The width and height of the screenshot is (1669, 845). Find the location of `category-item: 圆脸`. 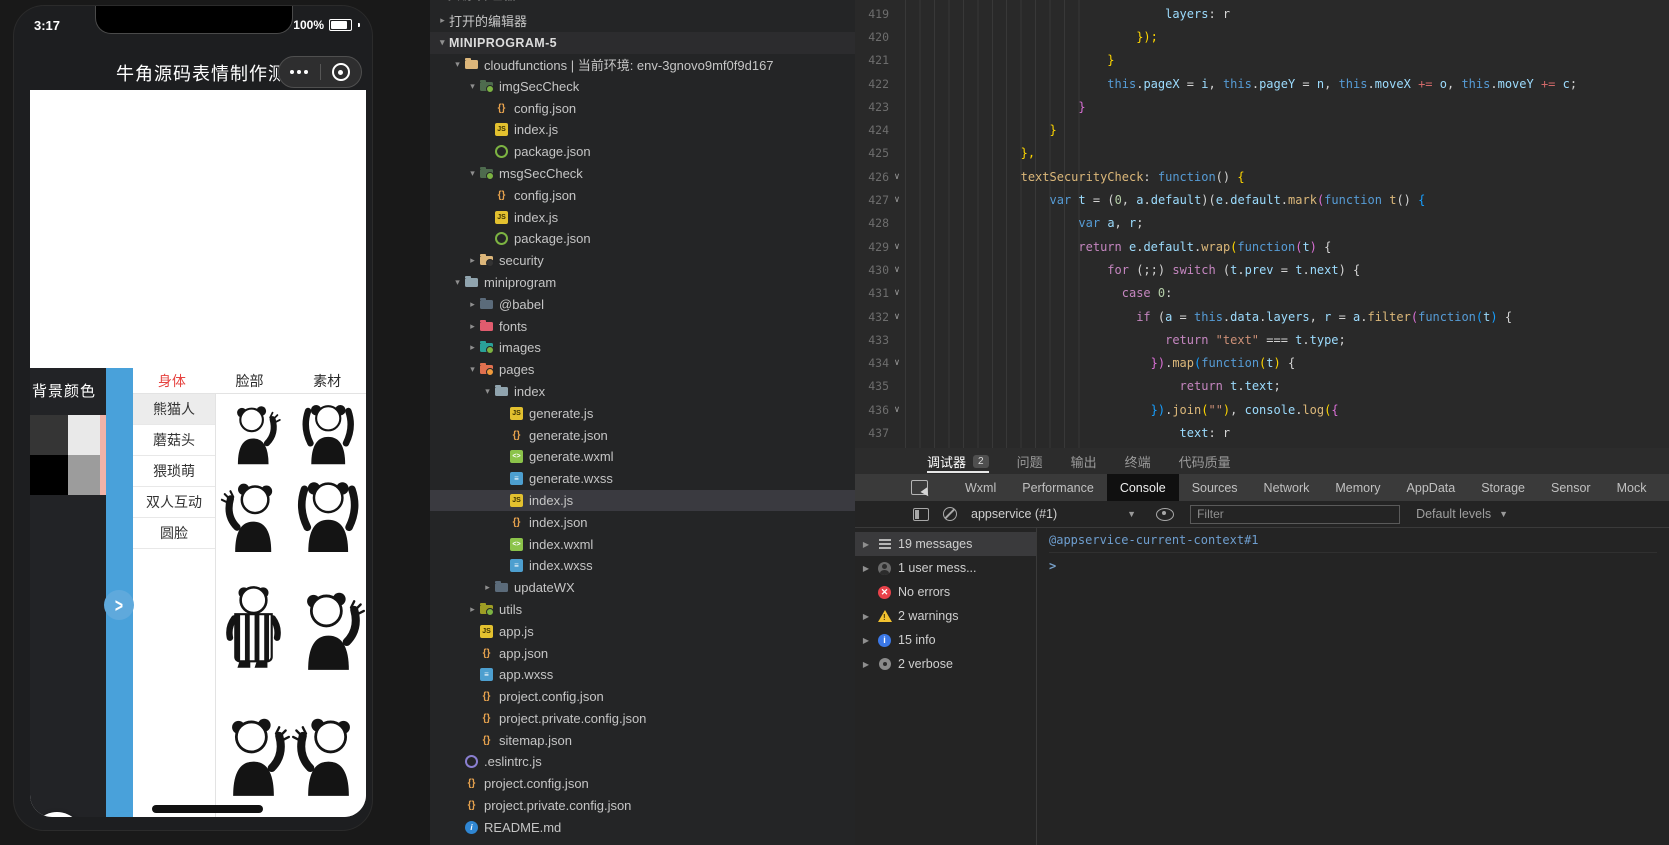

category-item: 圆脸 is located at coordinates (174, 533).